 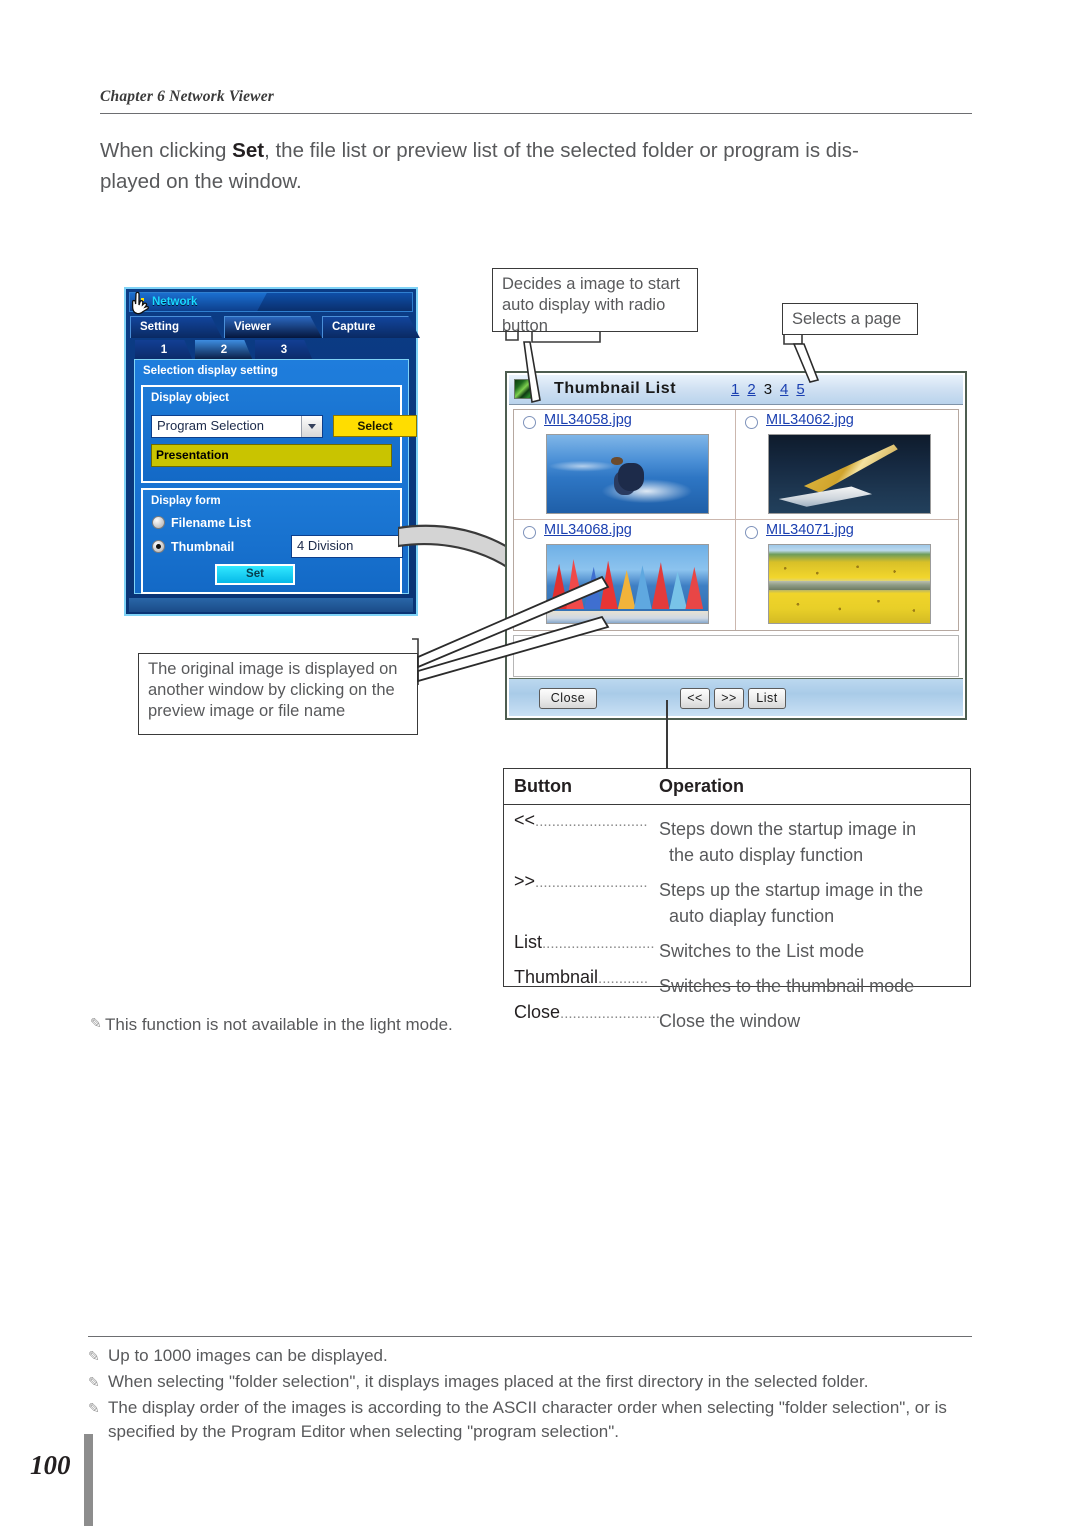 What do you see at coordinates (210, 425) in the screenshot?
I see `display-object-value: Program Selection` at bounding box center [210, 425].